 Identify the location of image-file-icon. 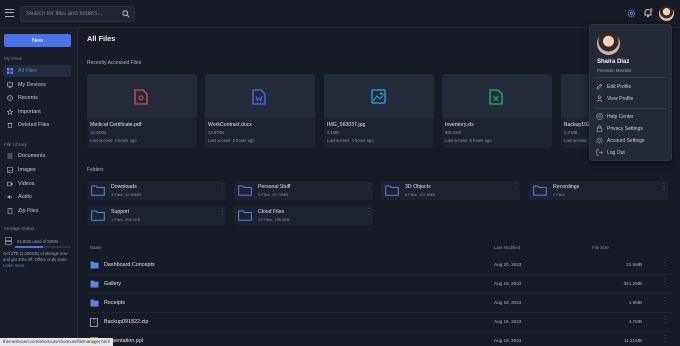
(378, 96).